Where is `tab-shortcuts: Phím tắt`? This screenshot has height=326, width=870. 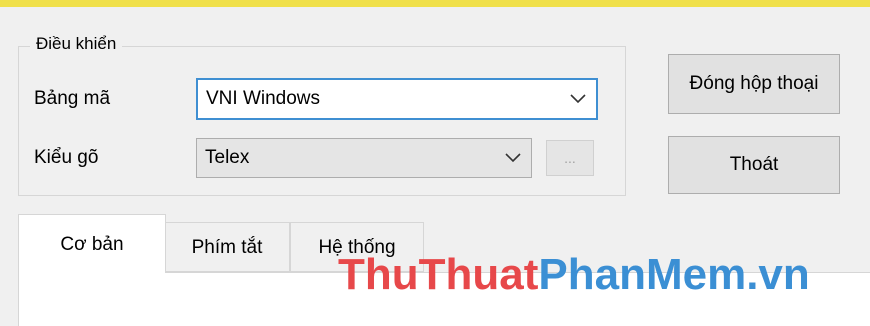
tab-shortcuts: Phím tắt is located at coordinates (227, 247).